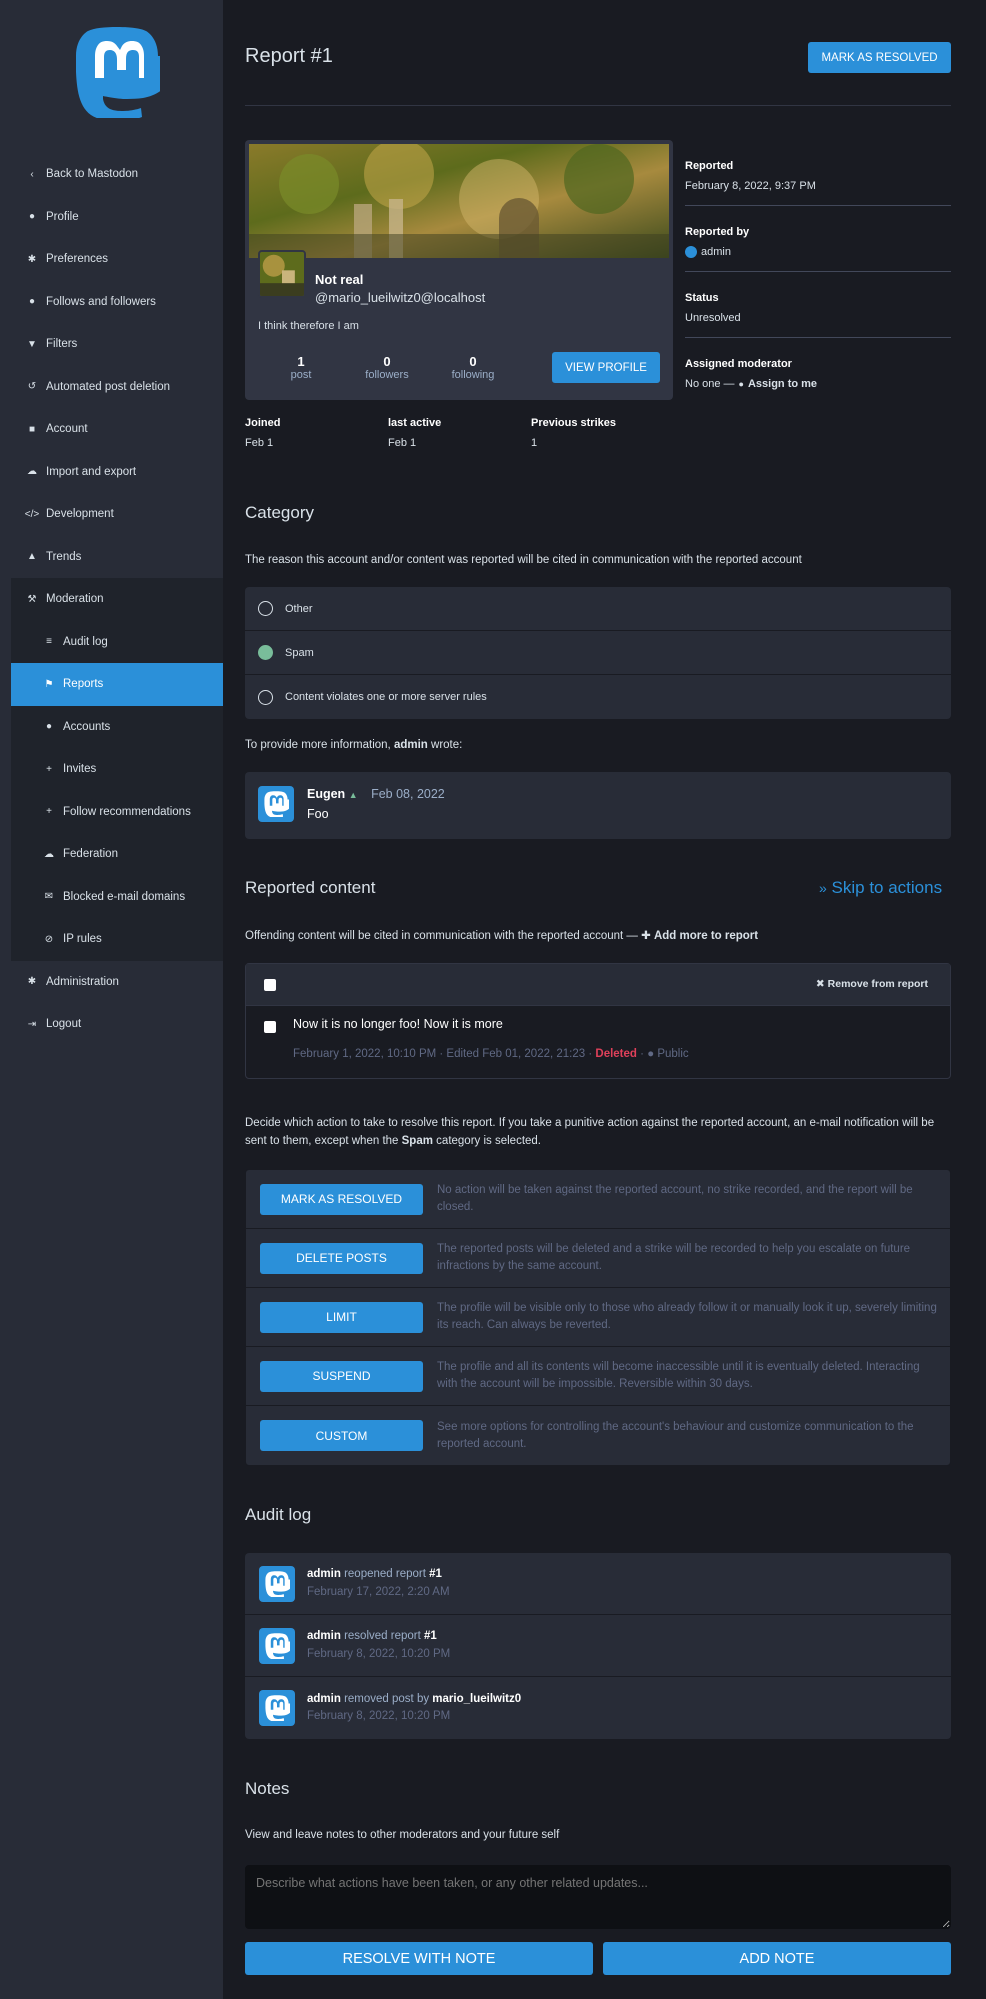 The width and height of the screenshot is (986, 1999). Describe the element at coordinates (82, 981) in the screenshot. I see `sidebar-item-label: Administration` at that location.